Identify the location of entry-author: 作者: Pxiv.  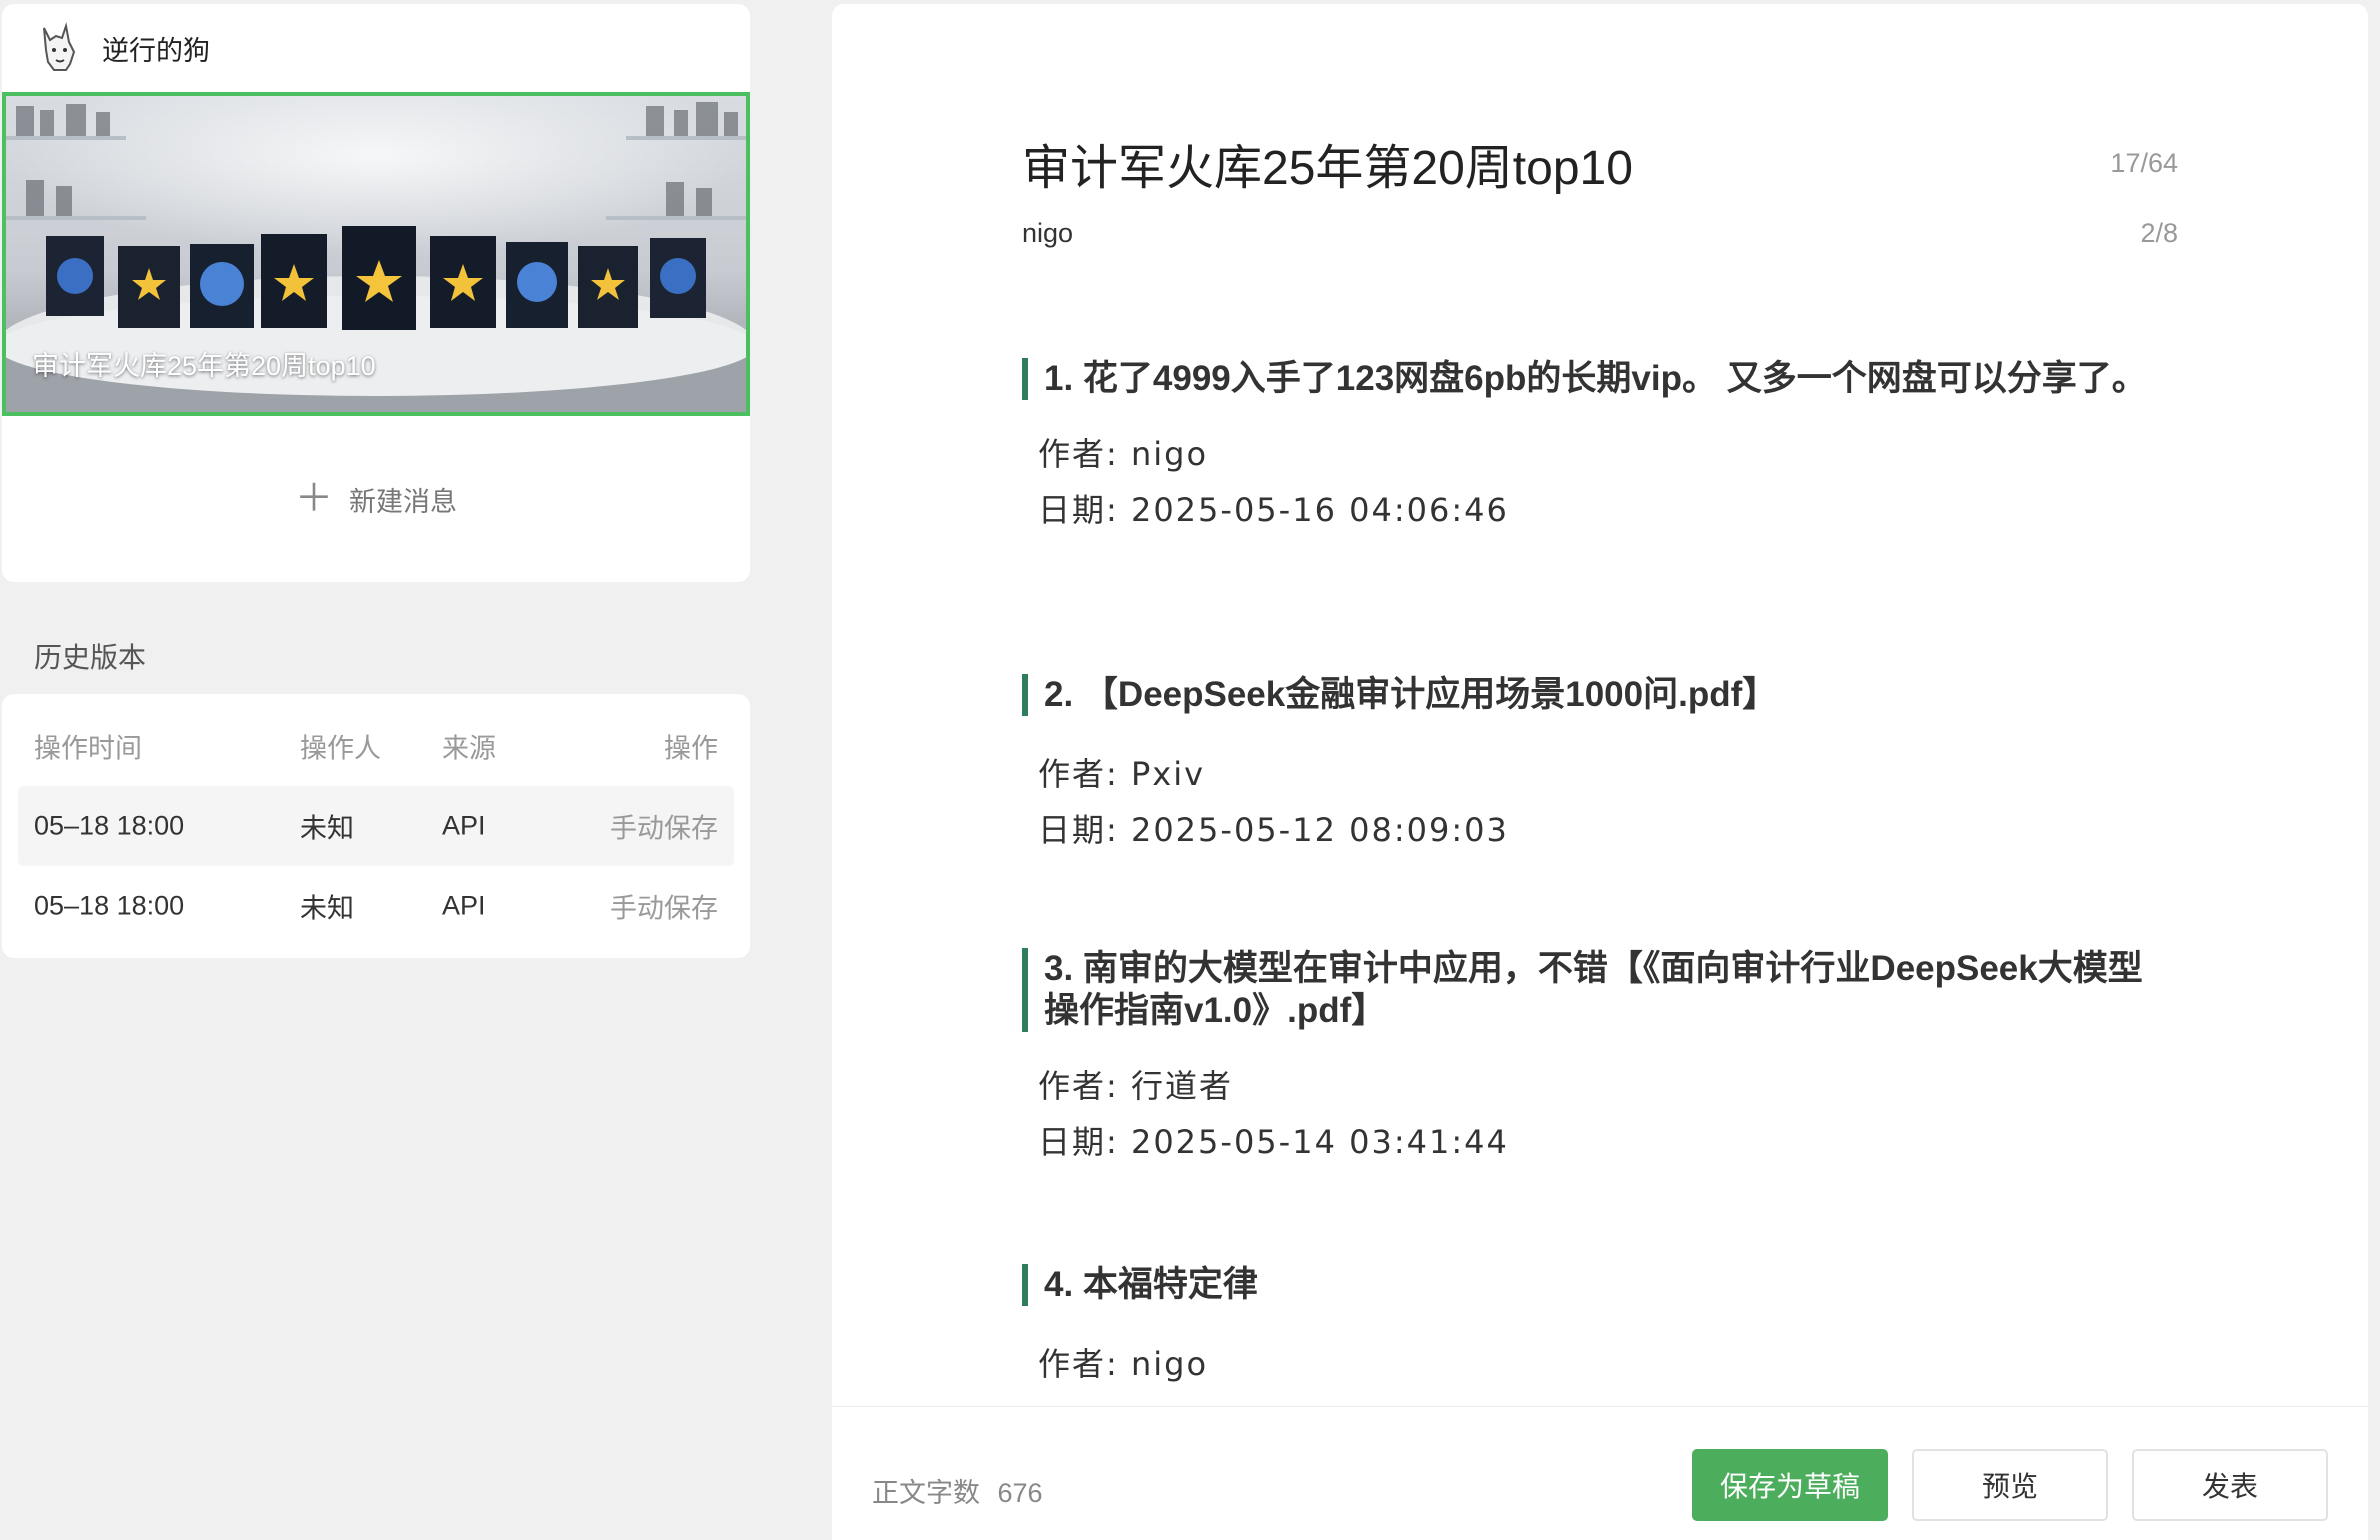
(1122, 774).